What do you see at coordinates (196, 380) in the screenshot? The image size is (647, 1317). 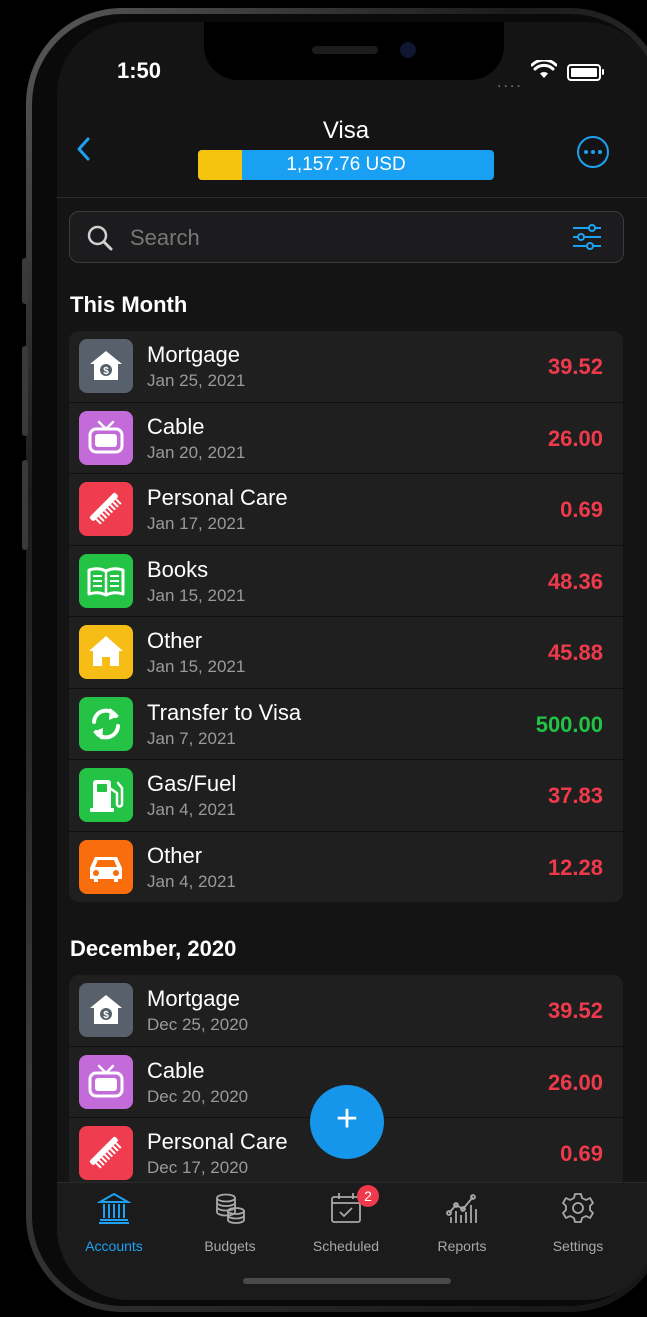 I see `transaction-date: Jan 25, 2021` at bounding box center [196, 380].